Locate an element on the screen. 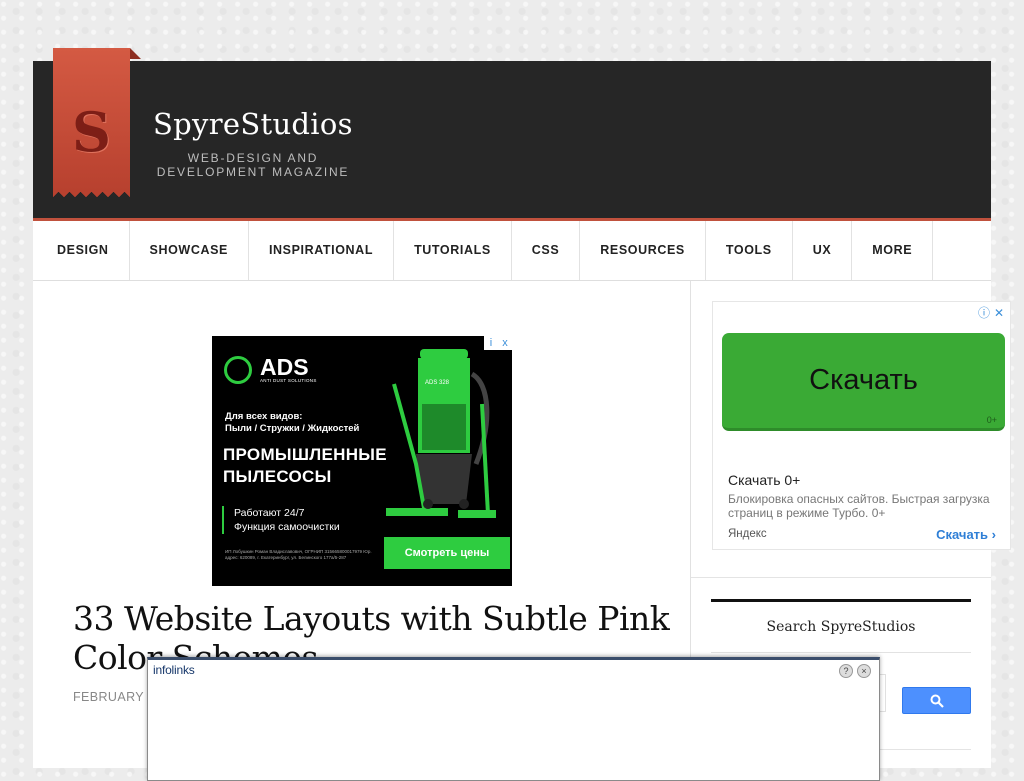  site-tagline: WEB-DESIGN AND DEVELOPMENT MAGAZINE is located at coordinates (253, 165).